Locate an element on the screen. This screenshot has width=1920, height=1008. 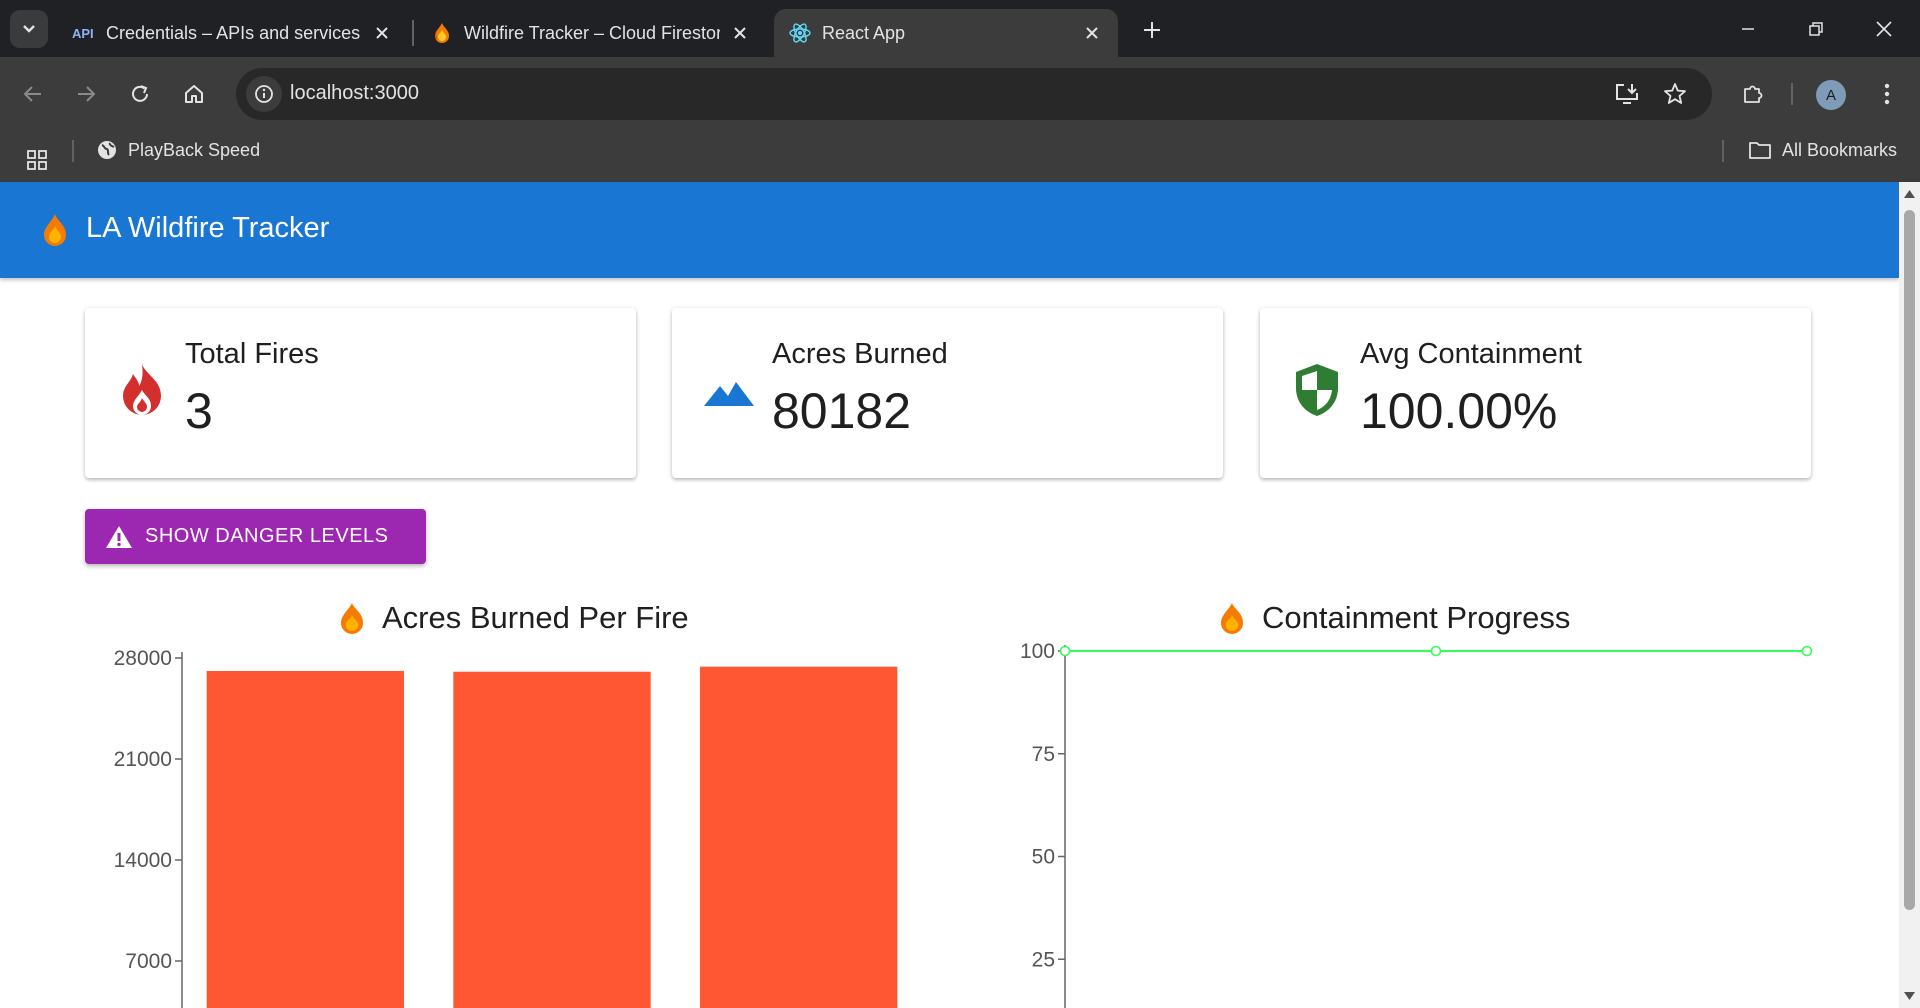
puzzle-icon is located at coordinates (1753, 94).